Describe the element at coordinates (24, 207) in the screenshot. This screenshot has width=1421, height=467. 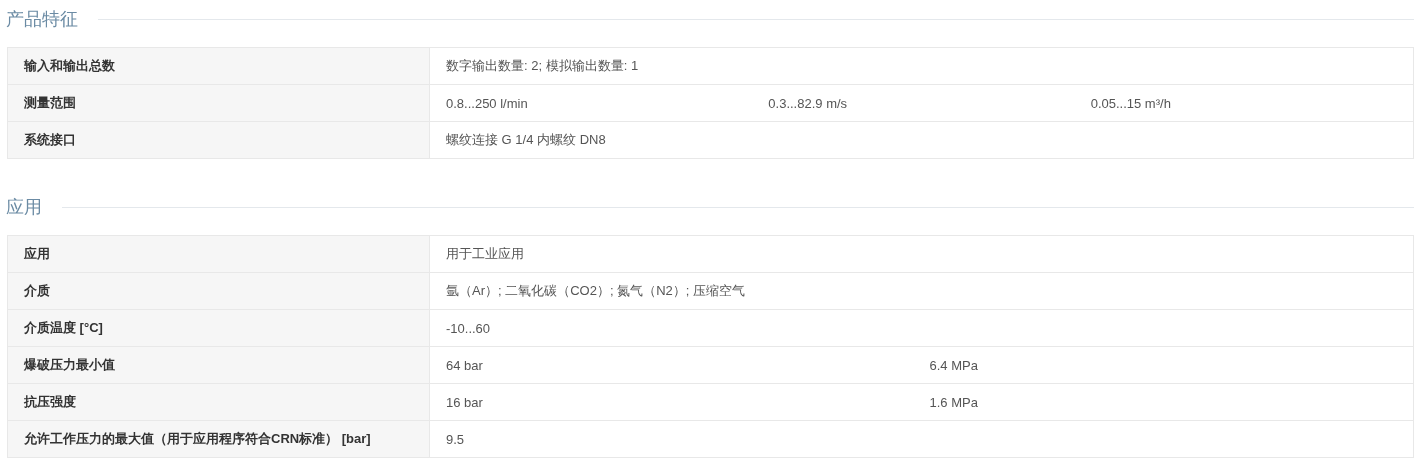
I see `section-title: 应用` at that location.